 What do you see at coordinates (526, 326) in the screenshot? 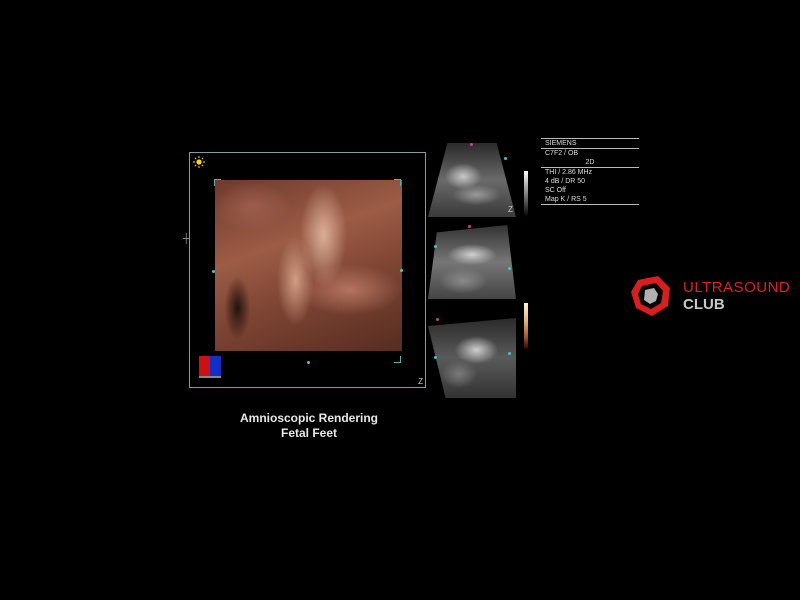
I see `color-map-bar` at bounding box center [526, 326].